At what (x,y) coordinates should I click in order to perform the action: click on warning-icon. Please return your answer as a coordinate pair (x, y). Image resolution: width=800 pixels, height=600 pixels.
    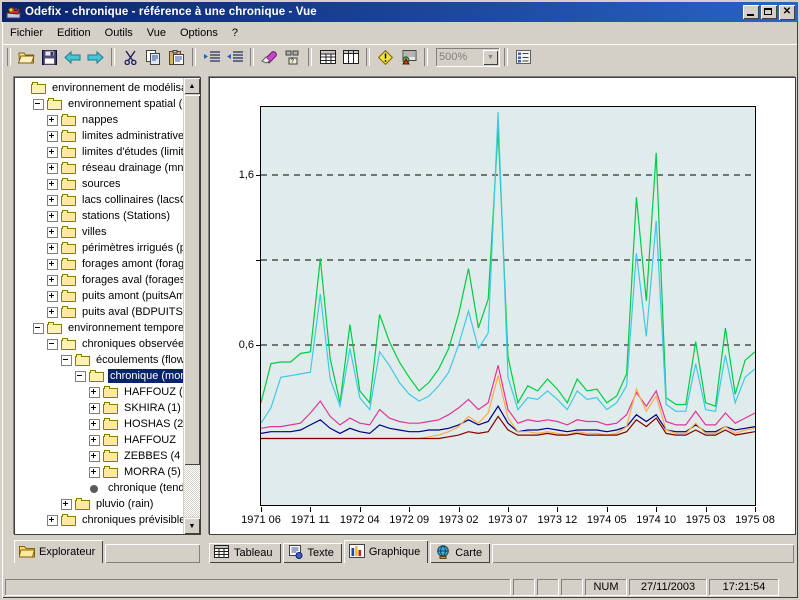
    Looking at the image, I should click on (385, 57).